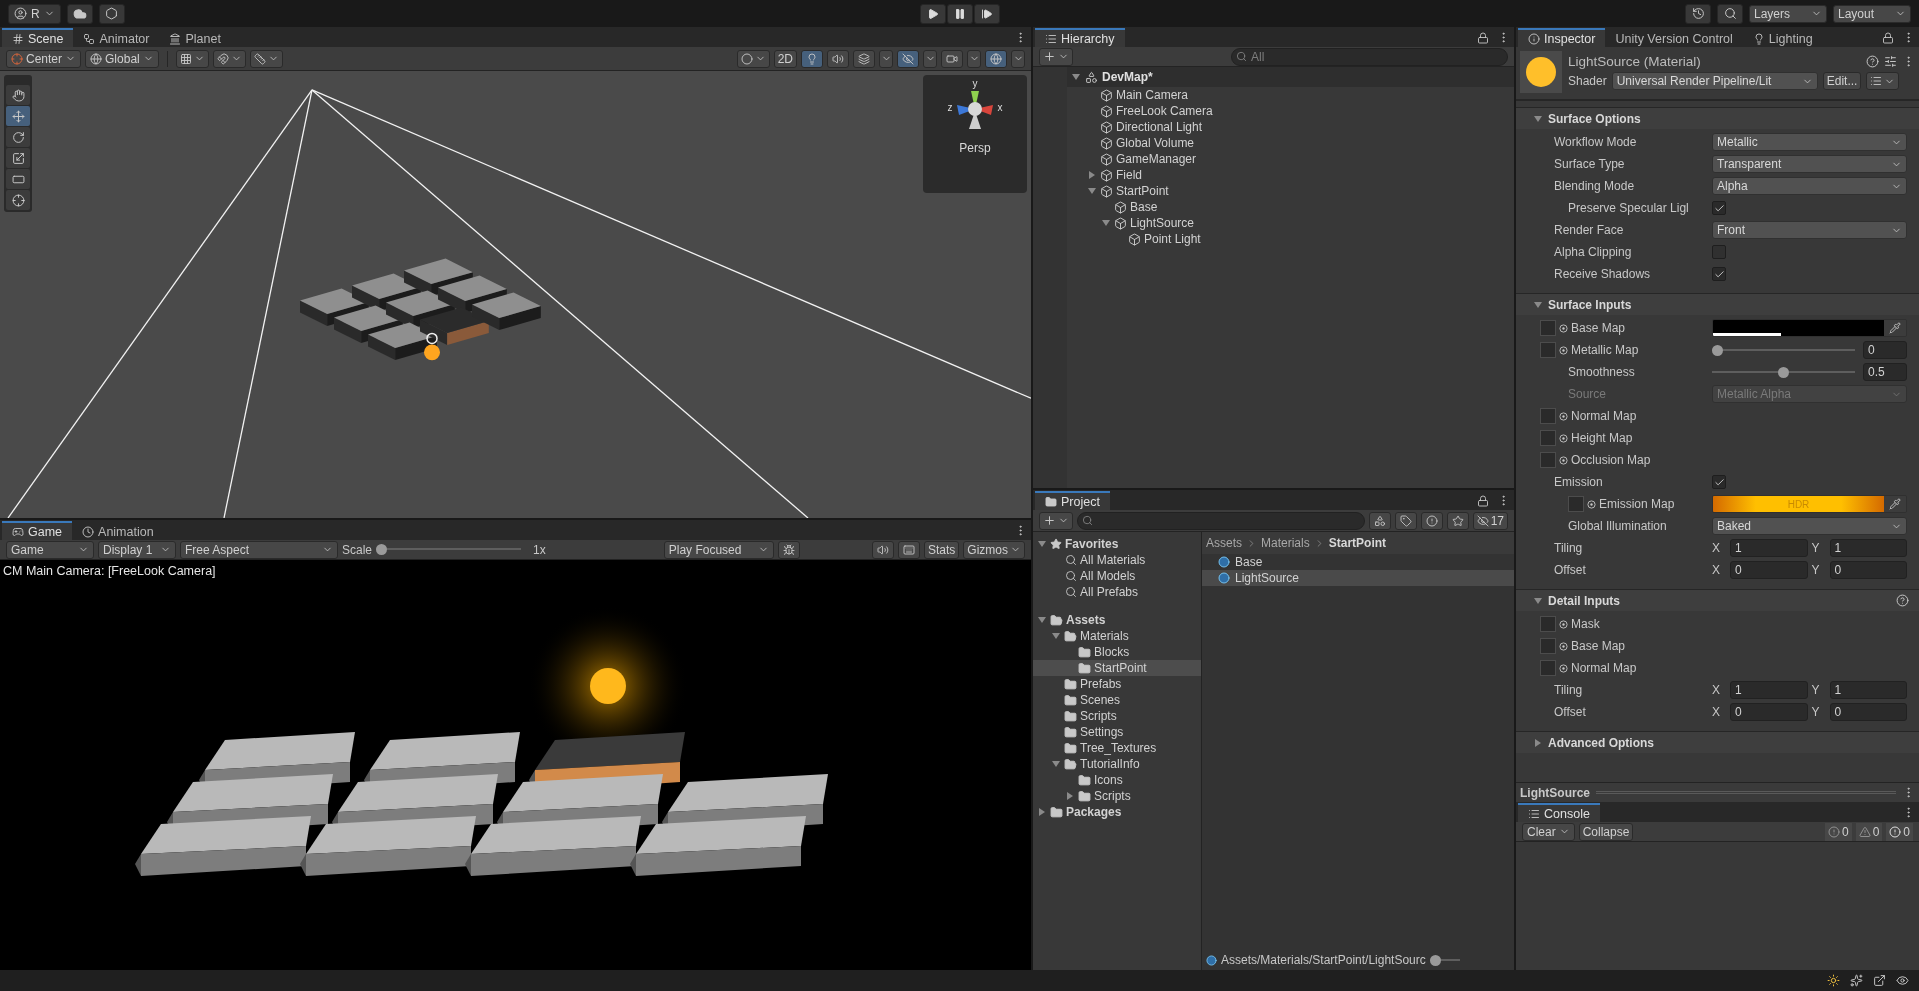 The image size is (1919, 991). Describe the element at coordinates (37, 530) in the screenshot. I see `panel-tab: Game` at that location.